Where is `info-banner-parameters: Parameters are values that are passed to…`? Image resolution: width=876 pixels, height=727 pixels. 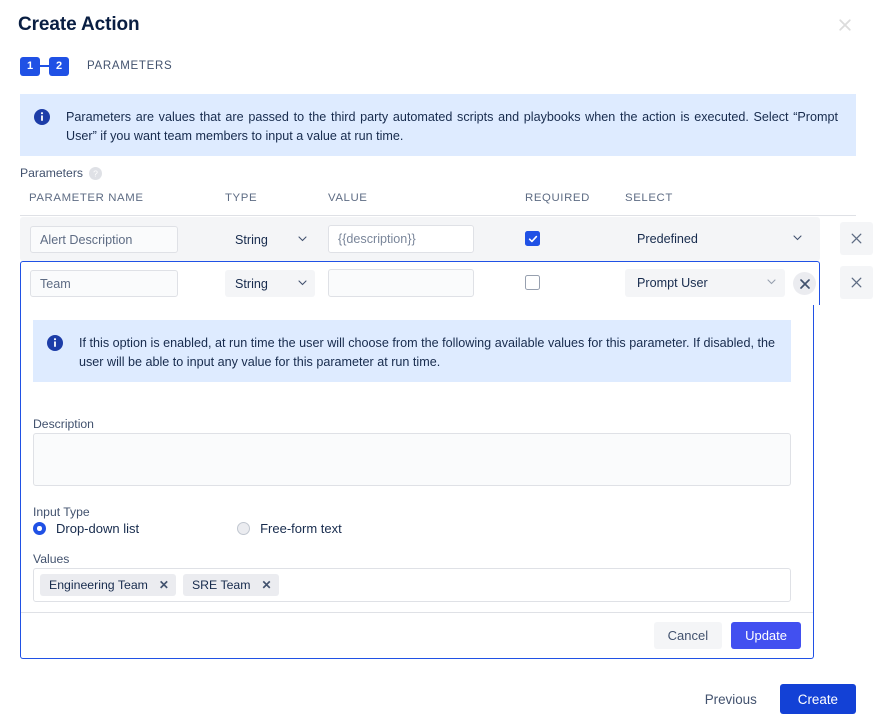 info-banner-parameters: Parameters are values that are passed to… is located at coordinates (438, 125).